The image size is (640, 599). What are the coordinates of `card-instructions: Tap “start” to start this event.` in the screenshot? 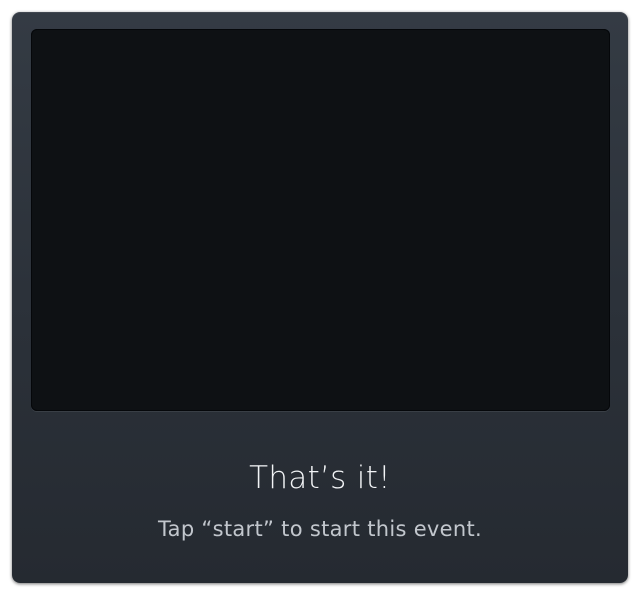 It's located at (320, 529).